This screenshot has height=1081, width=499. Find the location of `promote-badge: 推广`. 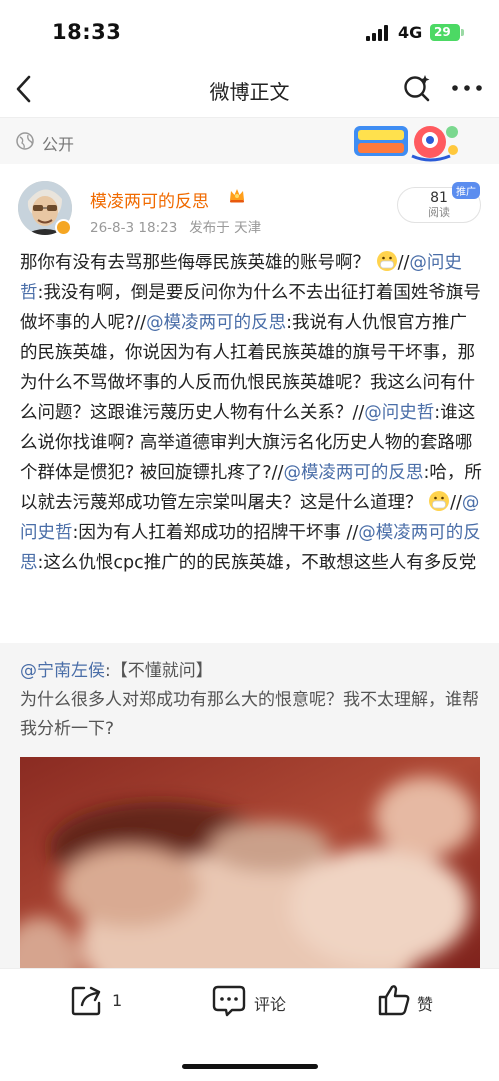

promote-badge: 推广 is located at coordinates (466, 190).